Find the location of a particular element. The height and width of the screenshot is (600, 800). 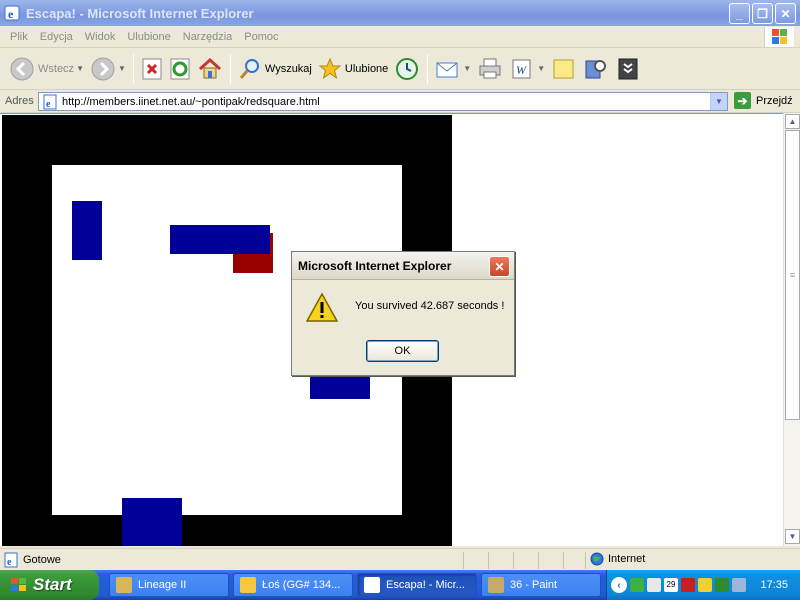

tray-expand-icon: ‹ is located at coordinates (619, 585).